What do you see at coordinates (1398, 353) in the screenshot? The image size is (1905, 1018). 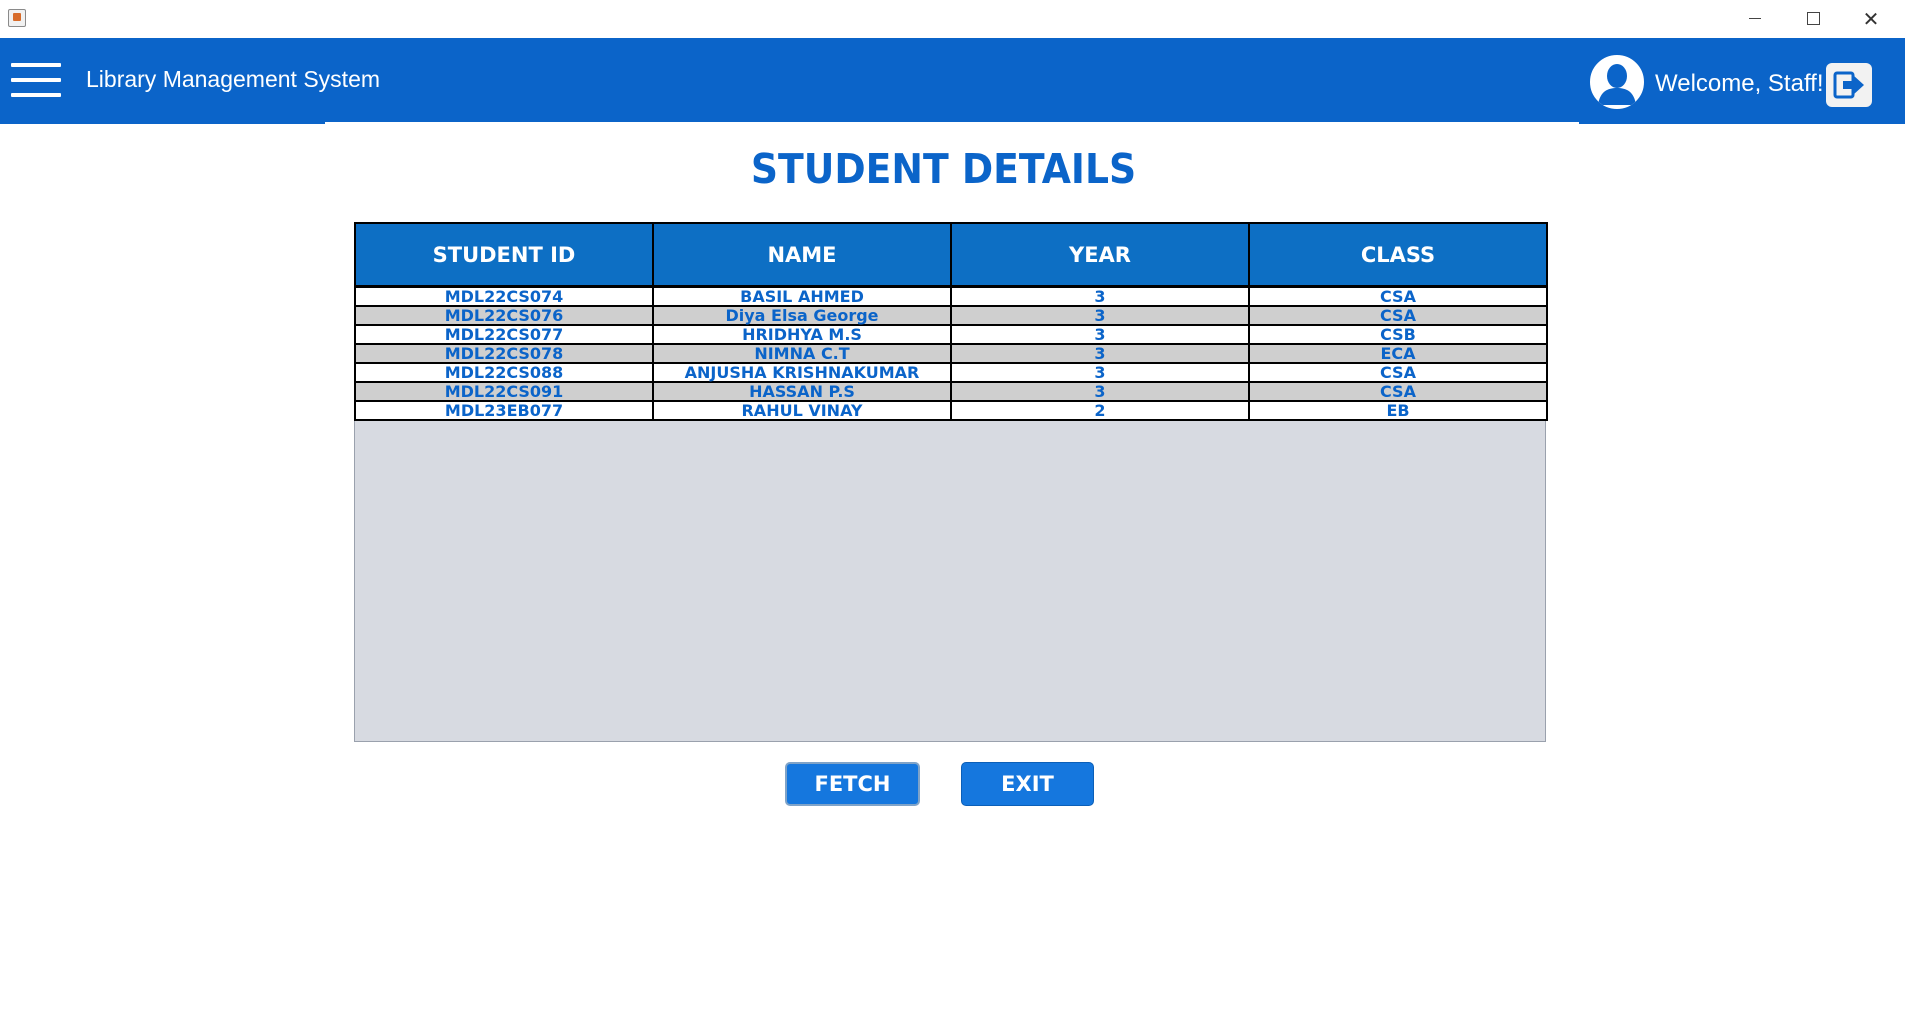 I see `cell-class: ECA` at bounding box center [1398, 353].